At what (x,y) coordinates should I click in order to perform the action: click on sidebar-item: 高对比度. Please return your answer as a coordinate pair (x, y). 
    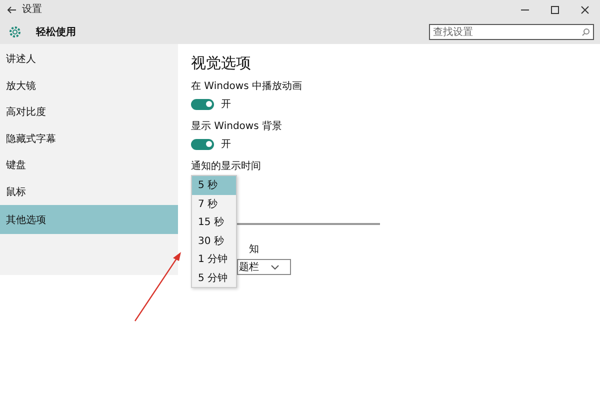
    Looking at the image, I should click on (89, 112).